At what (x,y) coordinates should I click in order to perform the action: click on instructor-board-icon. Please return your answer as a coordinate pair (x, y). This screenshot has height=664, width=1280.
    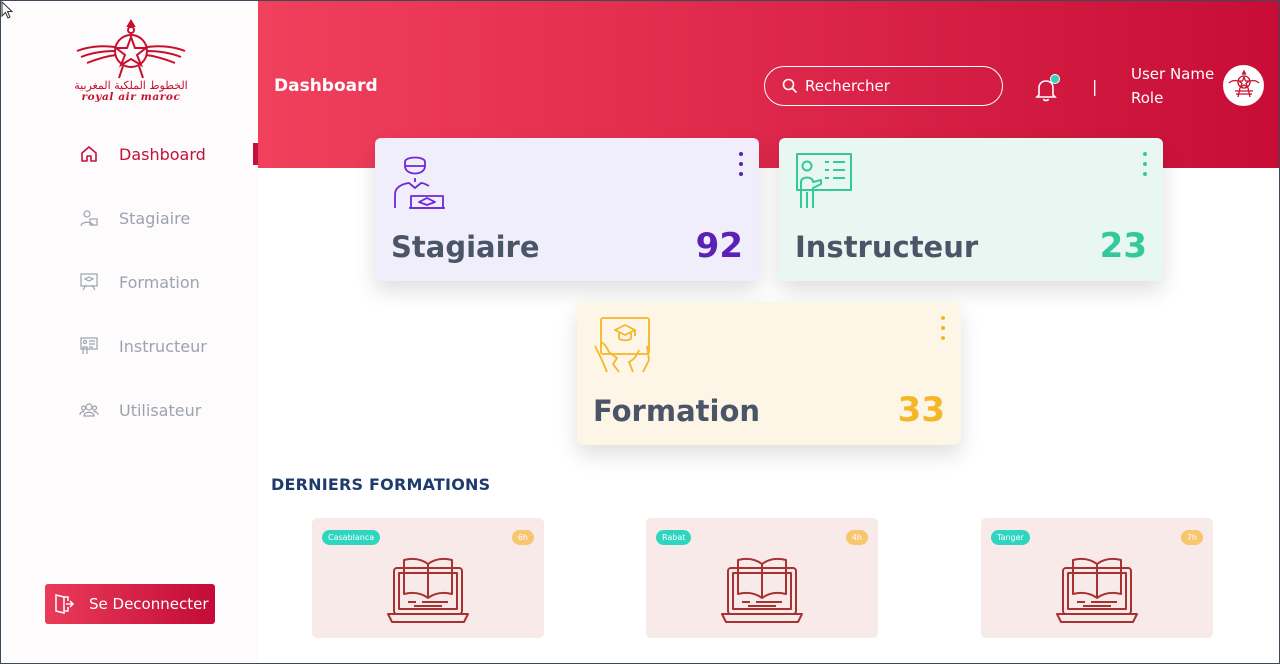
    Looking at the image, I should click on (824, 181).